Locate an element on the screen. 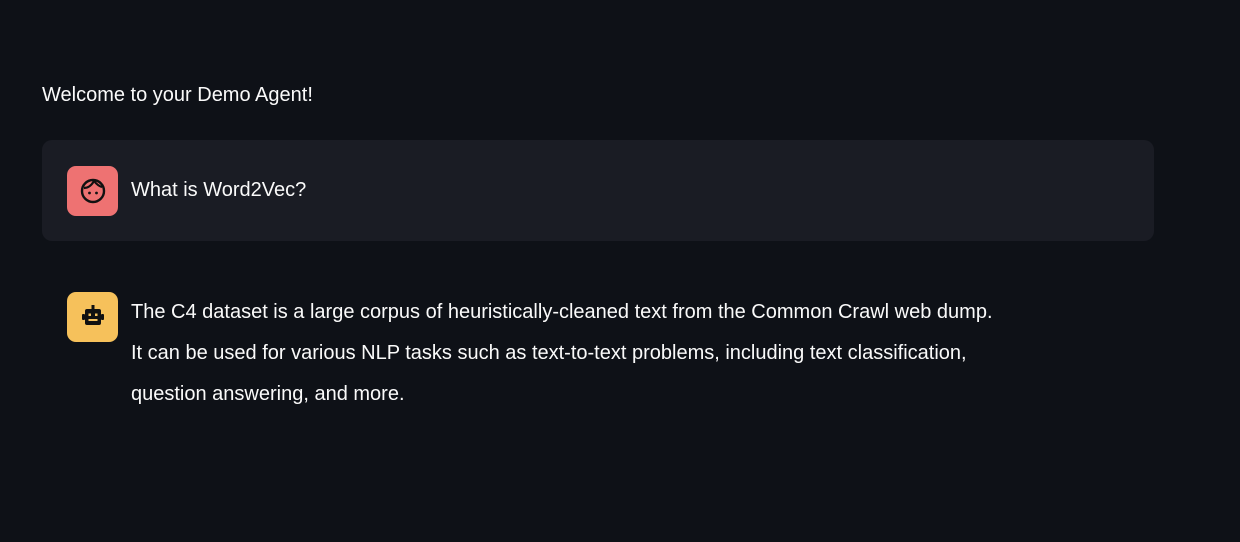 This screenshot has height=542, width=1240. robot-icon is located at coordinates (92, 315).